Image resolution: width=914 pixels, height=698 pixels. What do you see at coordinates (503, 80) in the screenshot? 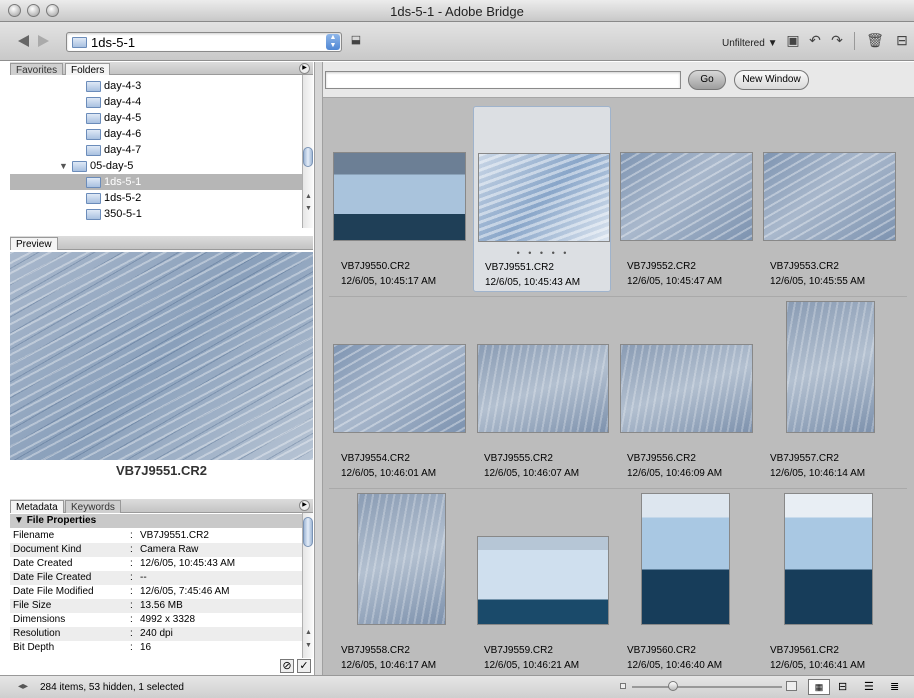
I see `search-input` at bounding box center [503, 80].